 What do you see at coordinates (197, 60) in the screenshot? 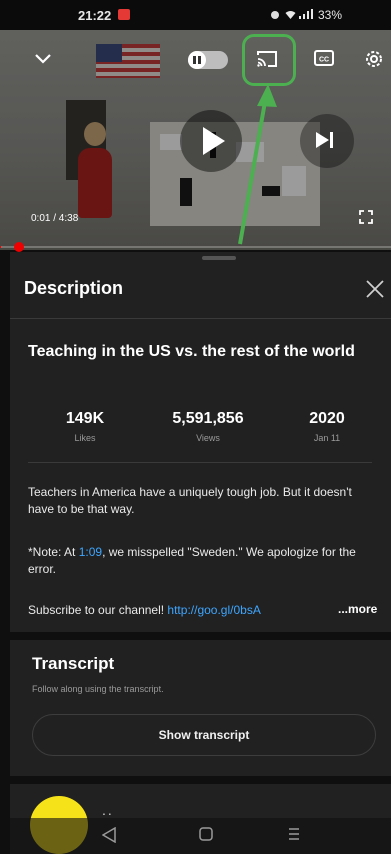
I see `pause-icon` at bounding box center [197, 60].